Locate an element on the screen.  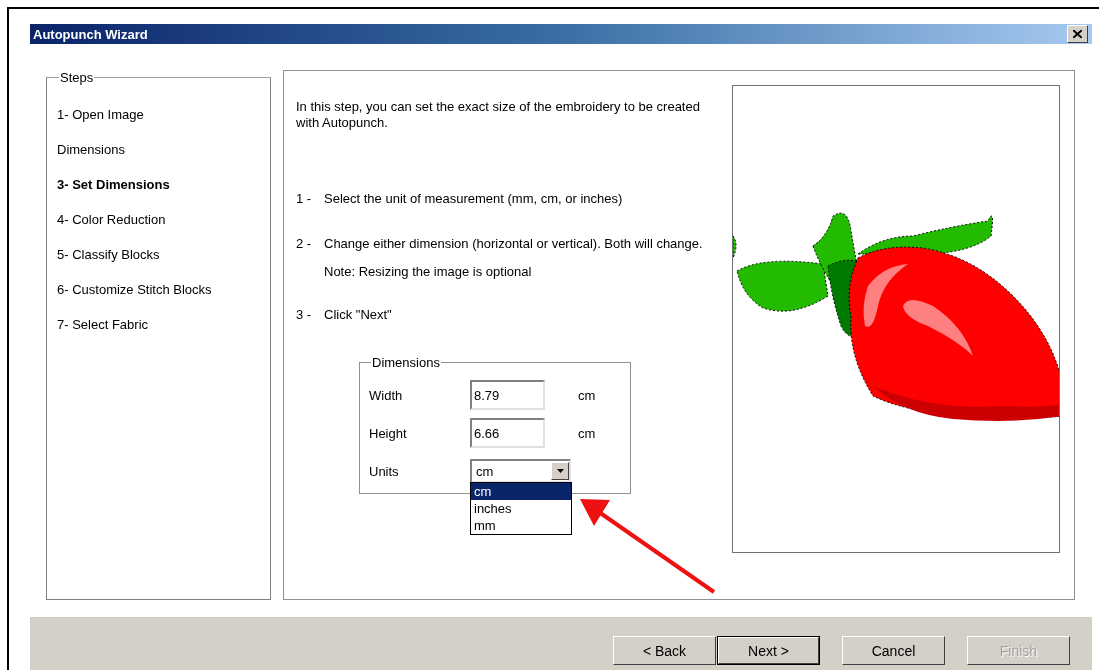
step-item: 4- Color Reduction is located at coordinates (112, 220).